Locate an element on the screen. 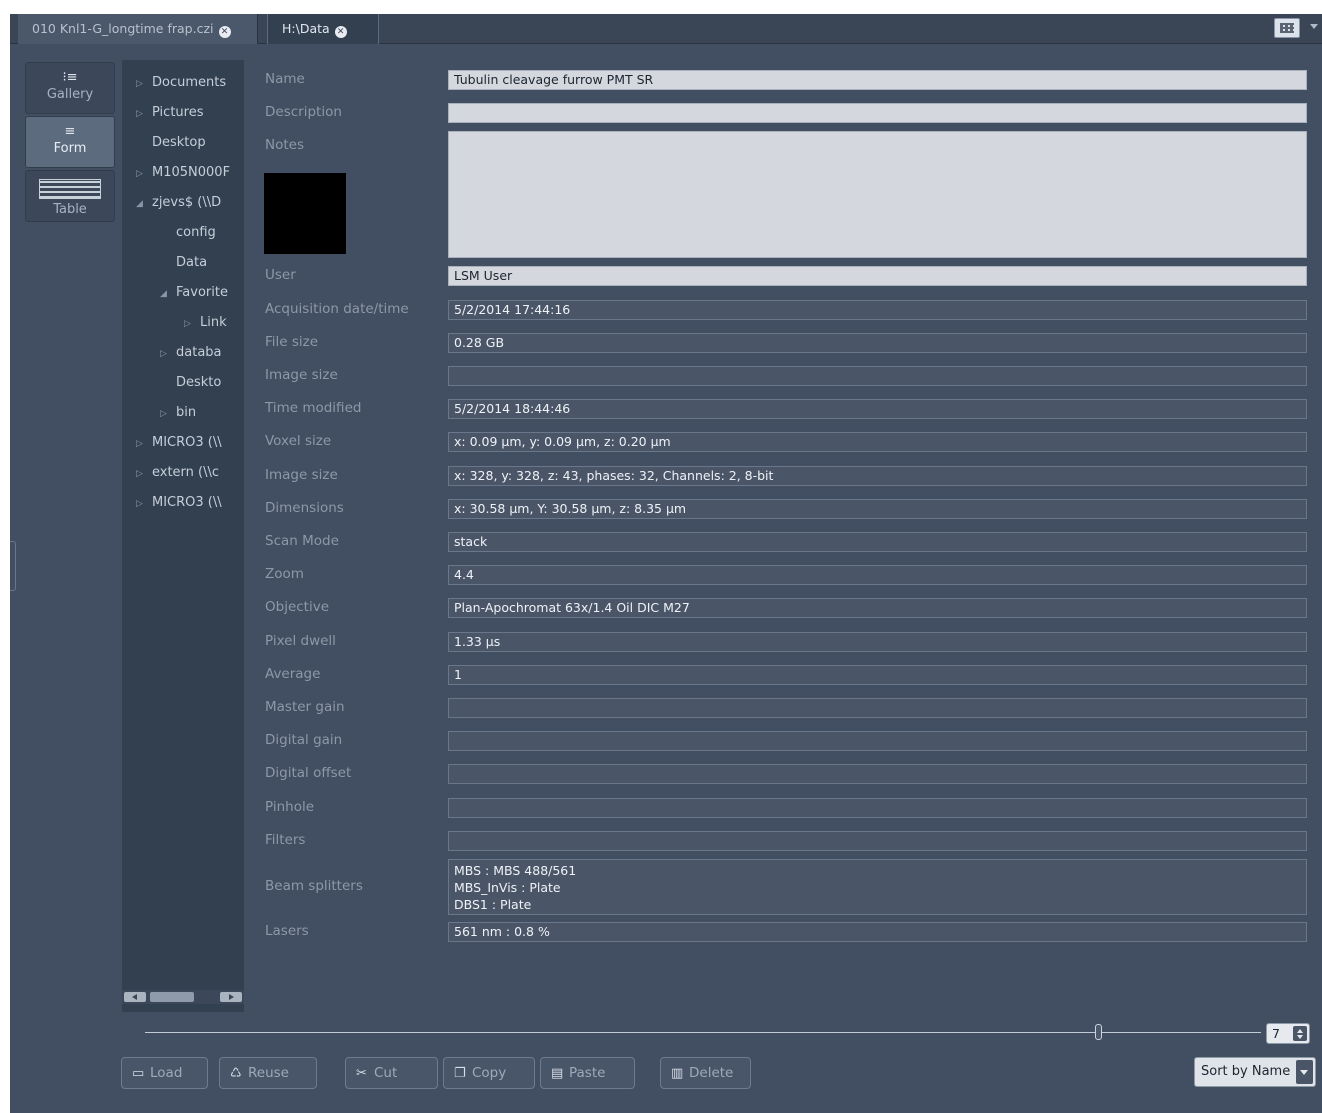  form-view-button: ≡ Form is located at coordinates (70, 142).